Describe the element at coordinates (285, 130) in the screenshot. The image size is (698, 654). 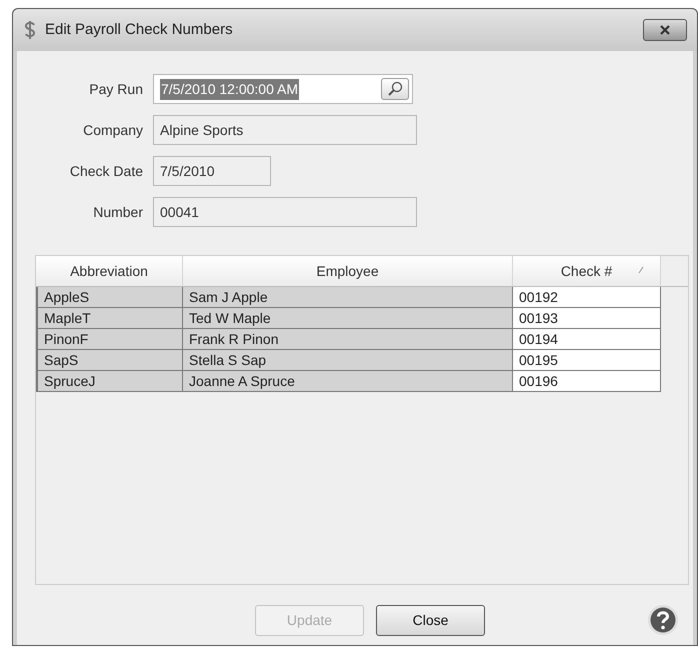
I see `text-field: Alpine Sports` at that location.